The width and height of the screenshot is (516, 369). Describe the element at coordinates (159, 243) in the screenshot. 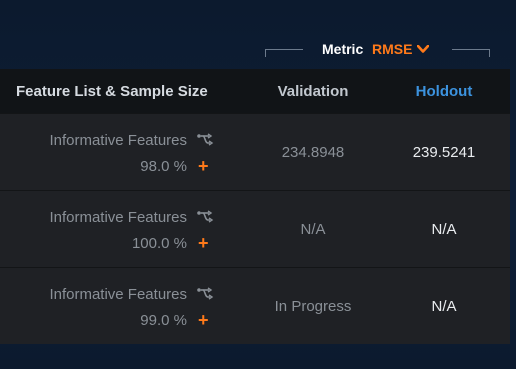

I see `sample-size: 100.0 %` at that location.